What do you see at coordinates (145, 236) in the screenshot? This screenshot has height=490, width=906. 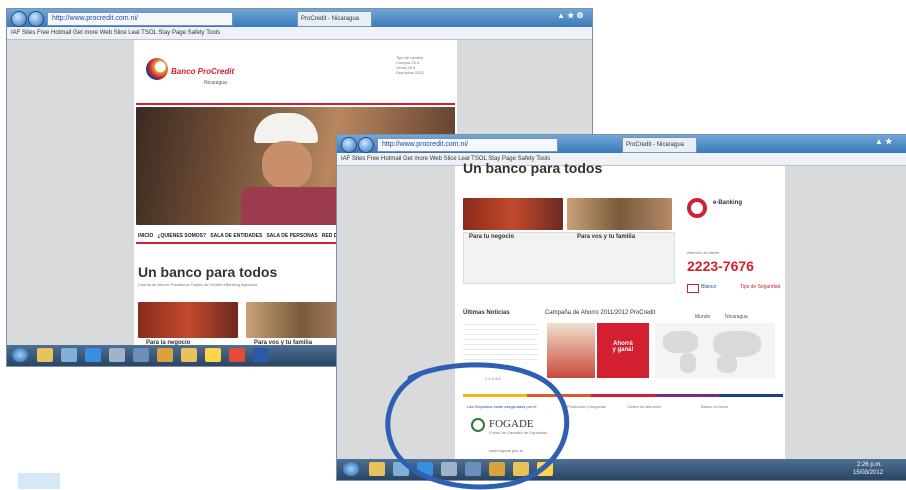 I see `nav-inicio: INICIO` at bounding box center [145, 236].